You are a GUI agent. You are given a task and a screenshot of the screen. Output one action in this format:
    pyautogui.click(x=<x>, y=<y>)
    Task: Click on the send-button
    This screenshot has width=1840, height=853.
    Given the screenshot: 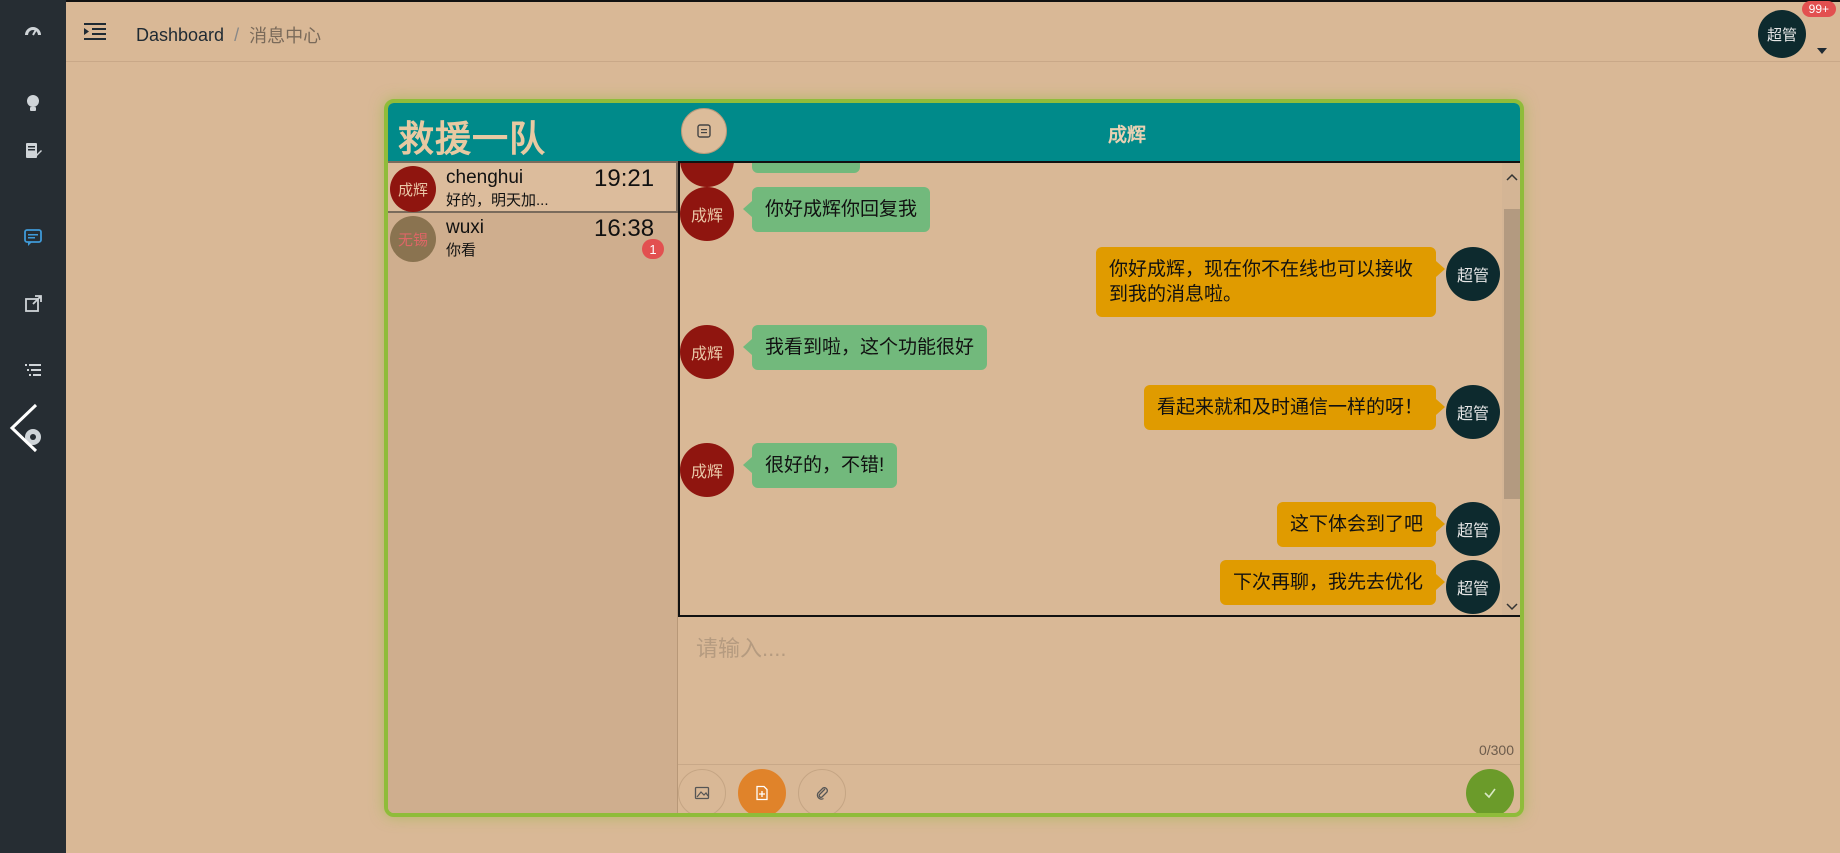 What is the action you would take?
    pyautogui.click(x=1490, y=791)
    